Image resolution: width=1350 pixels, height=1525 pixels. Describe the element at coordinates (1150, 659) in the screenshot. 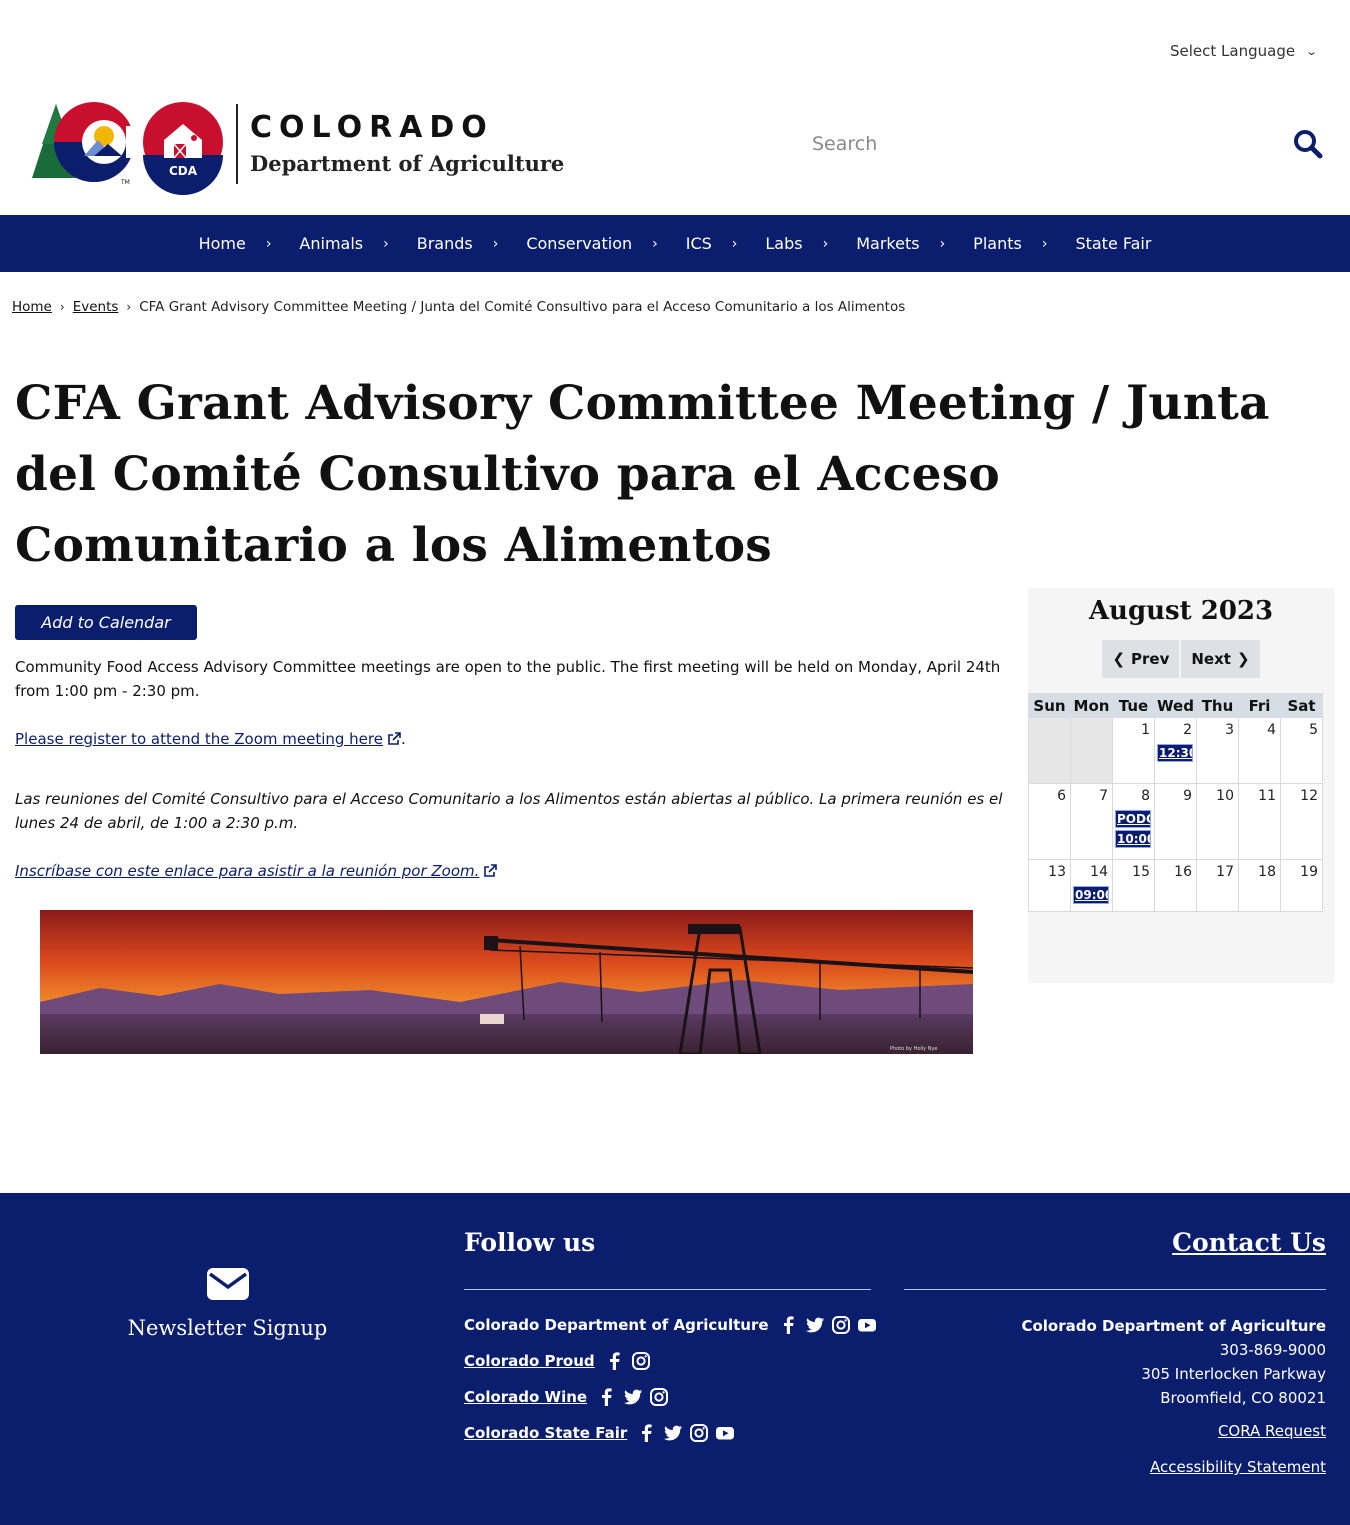

I see `calendar-prev-label: Prev` at that location.